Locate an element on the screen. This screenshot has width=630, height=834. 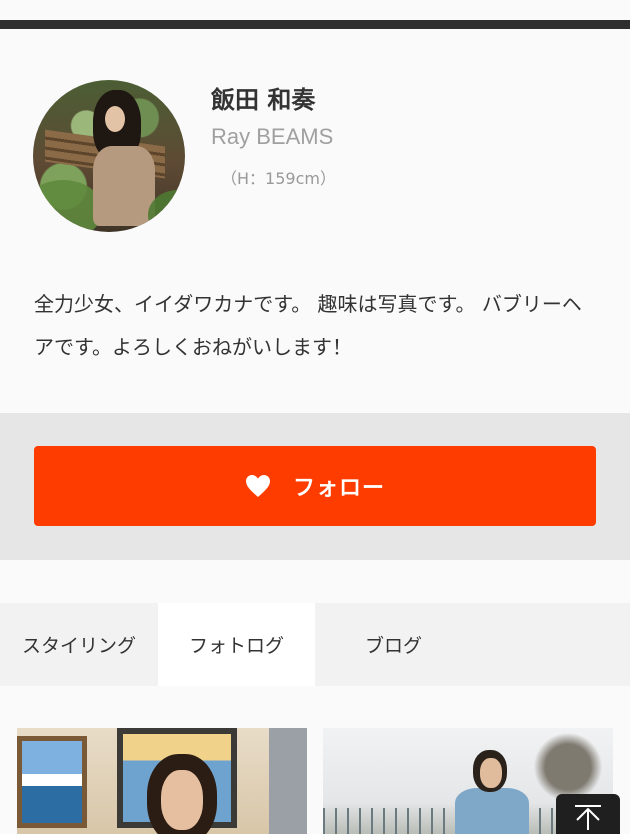
tab-blog: ブログ is located at coordinates (393, 644).